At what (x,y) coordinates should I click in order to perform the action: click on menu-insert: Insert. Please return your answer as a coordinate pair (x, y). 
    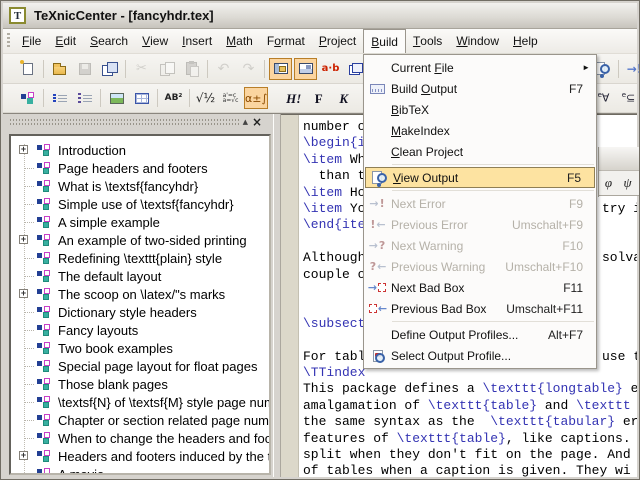
    Looking at the image, I should click on (197, 41).